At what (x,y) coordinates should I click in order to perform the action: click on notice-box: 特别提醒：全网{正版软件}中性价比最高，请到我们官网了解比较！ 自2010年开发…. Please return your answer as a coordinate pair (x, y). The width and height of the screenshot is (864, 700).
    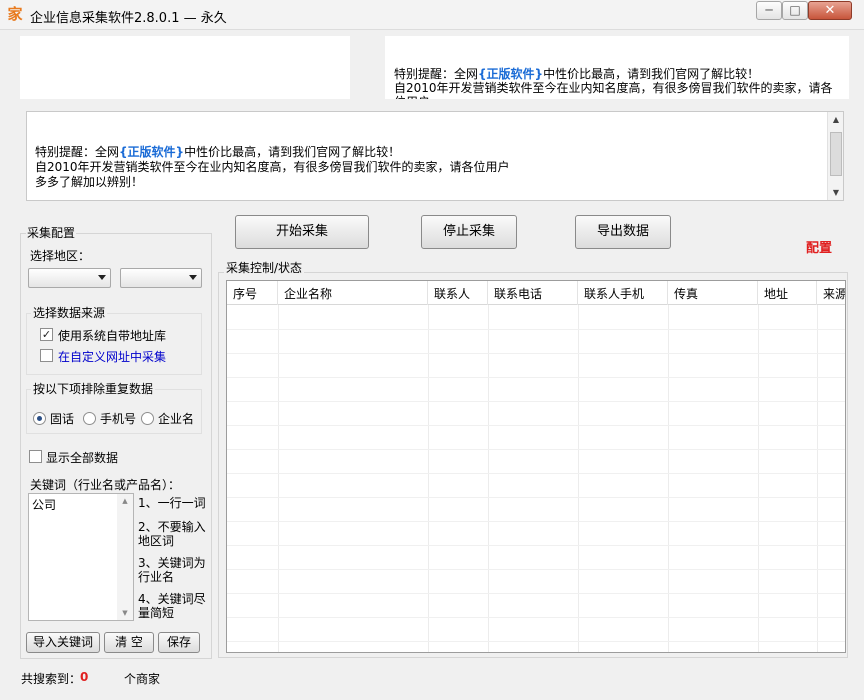
    Looking at the image, I should click on (435, 156).